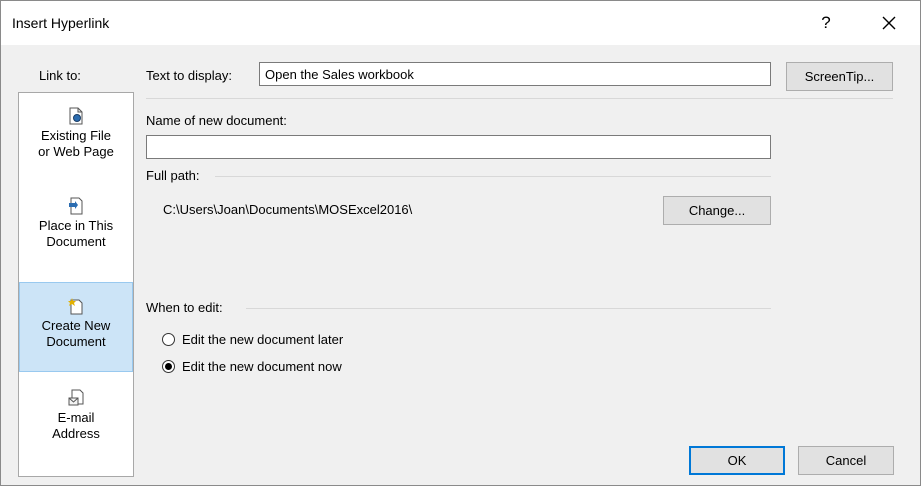 Image resolution: width=921 pixels, height=486 pixels. Describe the element at coordinates (493, 176) in the screenshot. I see `full-path-divider` at that location.